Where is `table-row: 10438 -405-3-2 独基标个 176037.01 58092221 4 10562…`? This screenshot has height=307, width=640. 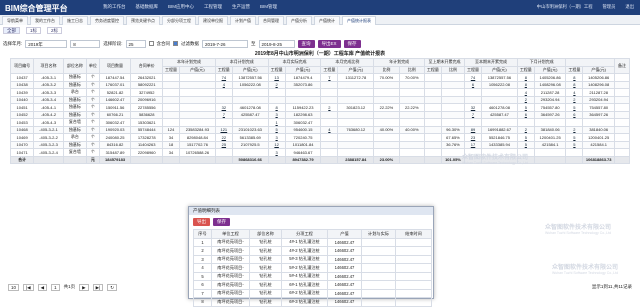 table-row: 10438 -405-3-2 独基标个 176037.01 58092221 4 10562… is located at coordinates (319, 84).